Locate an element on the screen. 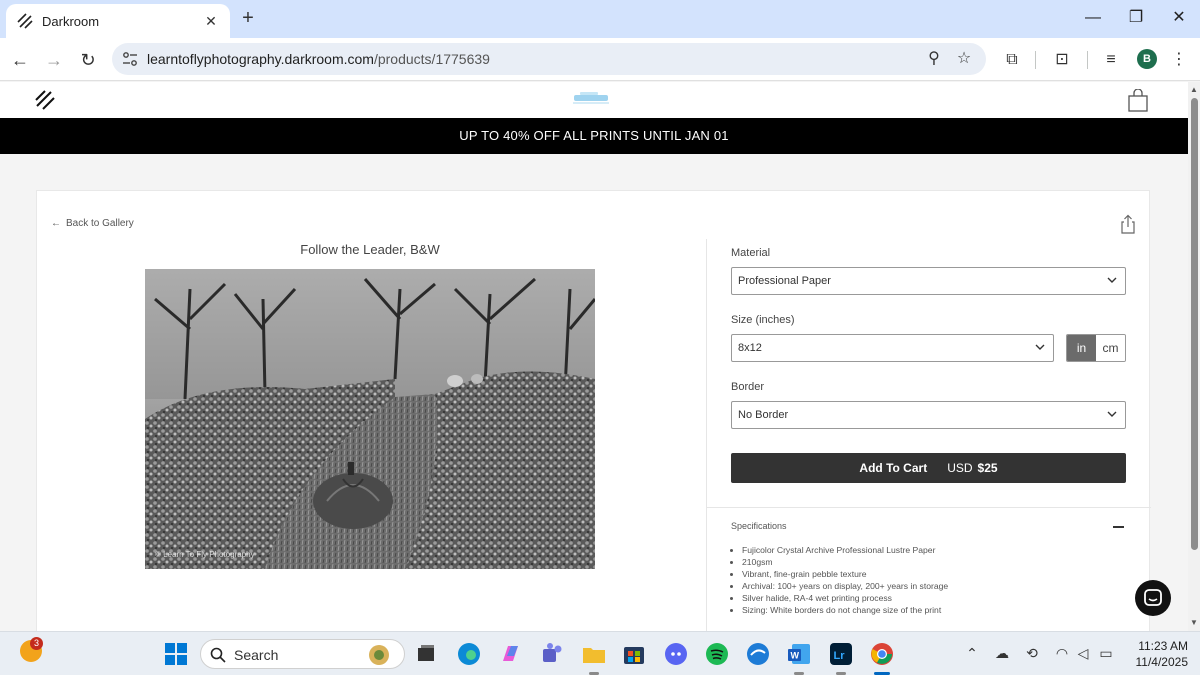 This screenshot has width=1200, height=675. bookmark-star-icon: ☆ is located at coordinates (964, 59).